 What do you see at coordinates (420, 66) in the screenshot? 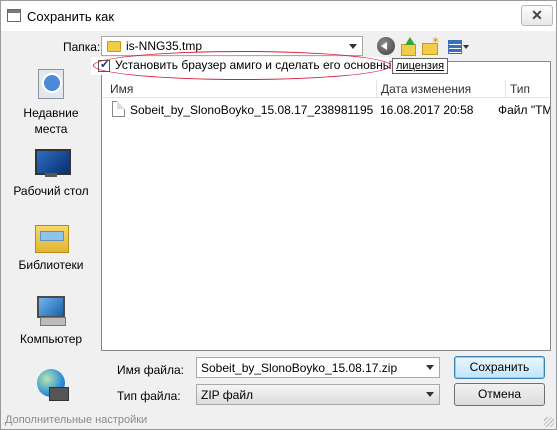
I see `license-link: лицензия` at bounding box center [420, 66].